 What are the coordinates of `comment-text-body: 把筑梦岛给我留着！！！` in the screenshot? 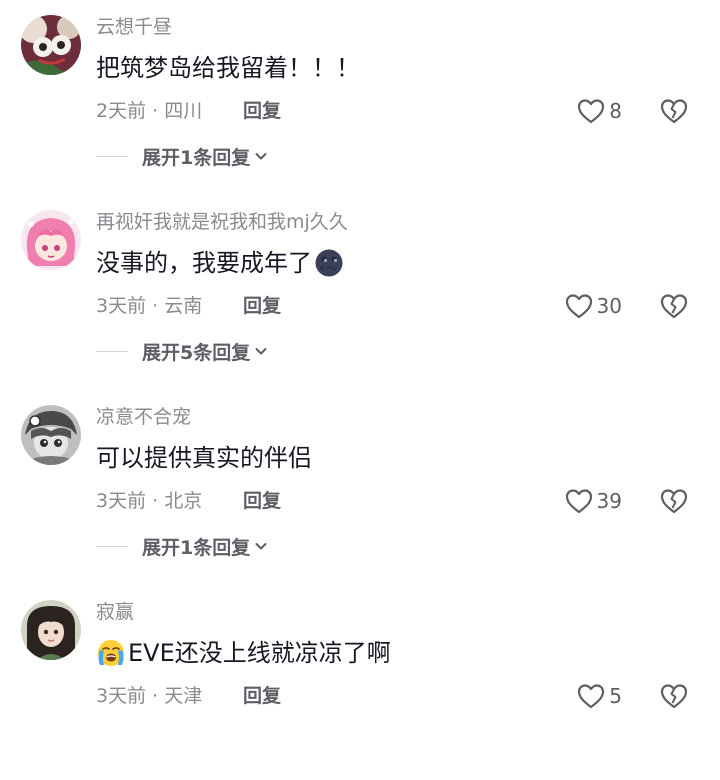 It's located at (228, 68).